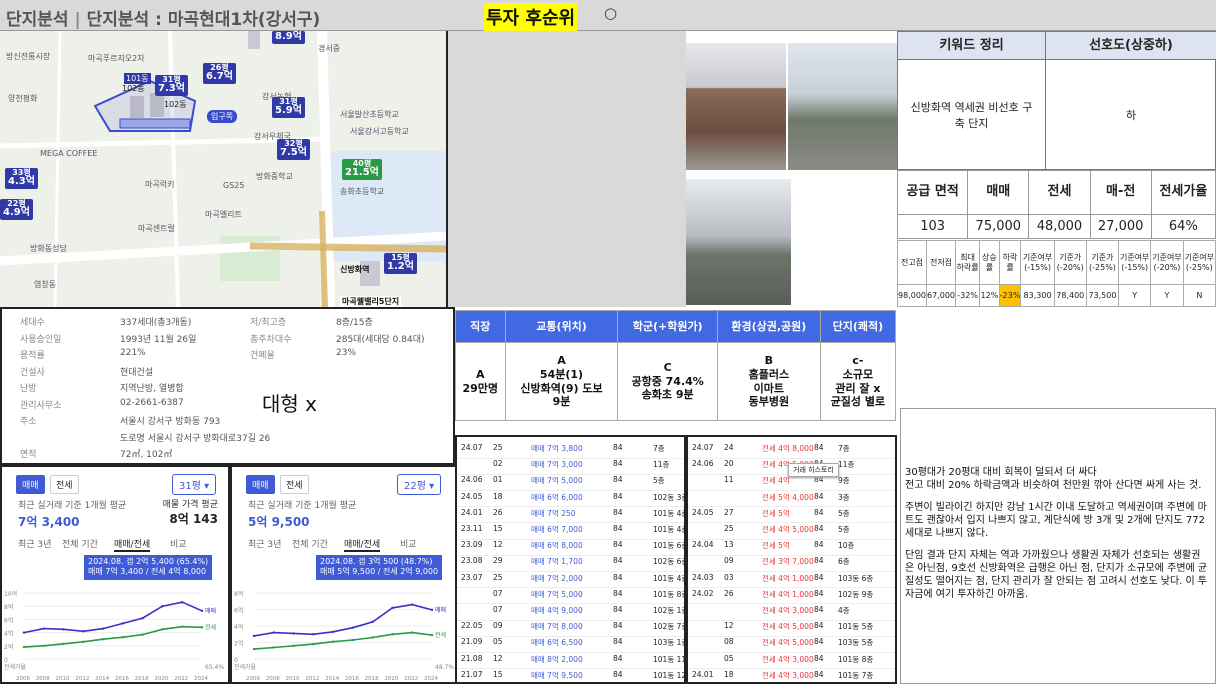 The height and width of the screenshot is (684, 1216). What do you see at coordinates (16, 209) in the screenshot?
I see `price-pin: 22평 4.9억` at bounding box center [16, 209].